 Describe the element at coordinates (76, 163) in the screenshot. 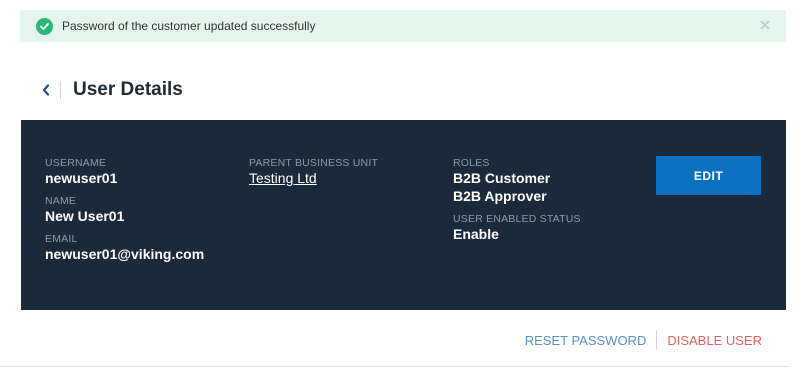

I see `username-label: USERNAME` at that location.